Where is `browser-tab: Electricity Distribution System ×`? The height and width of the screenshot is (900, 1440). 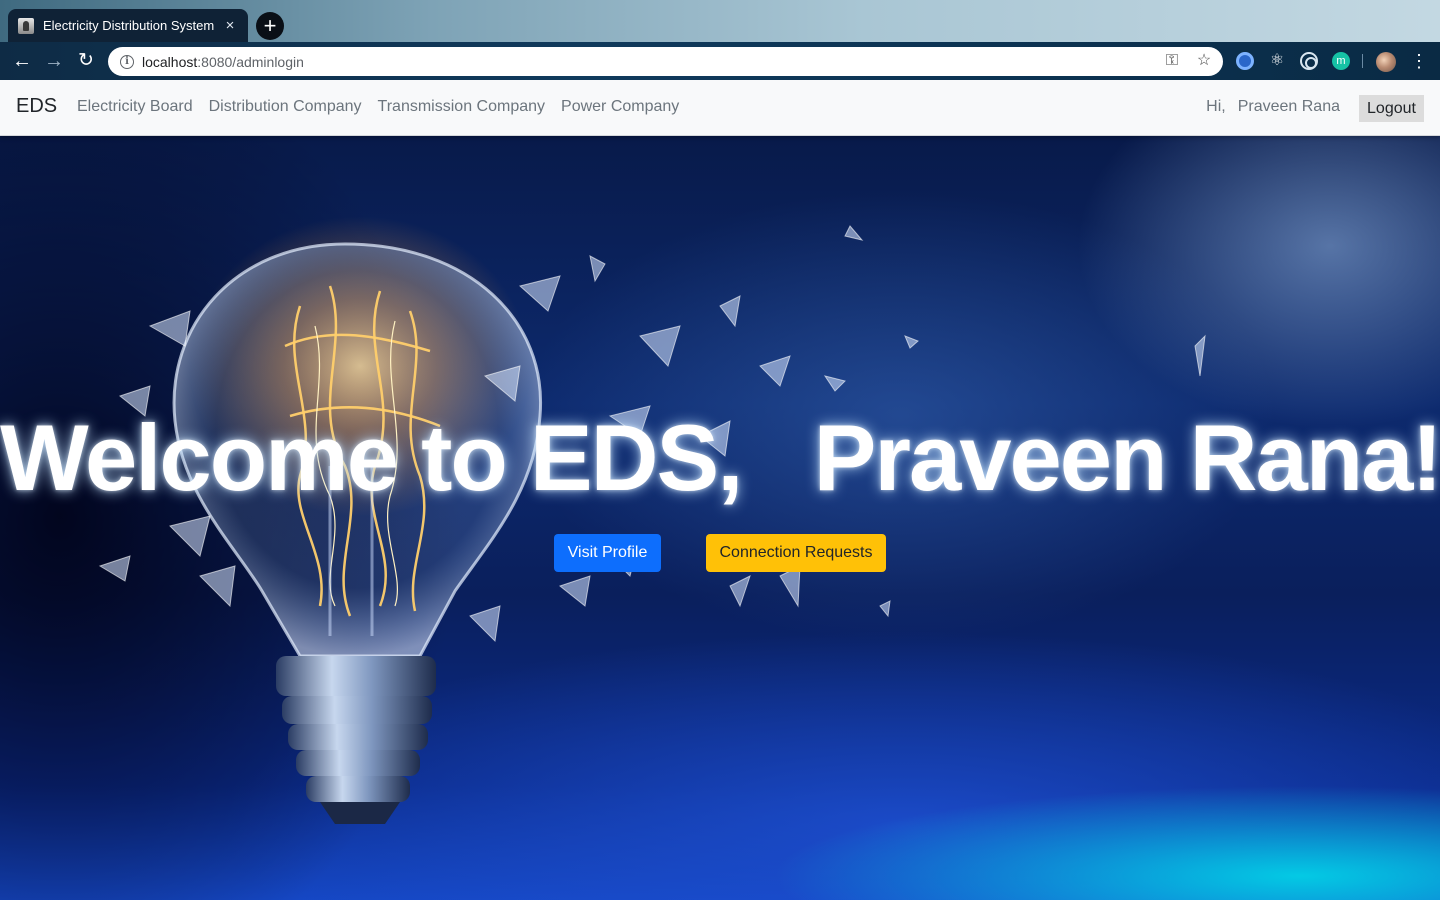 browser-tab: Electricity Distribution System × is located at coordinates (128, 25).